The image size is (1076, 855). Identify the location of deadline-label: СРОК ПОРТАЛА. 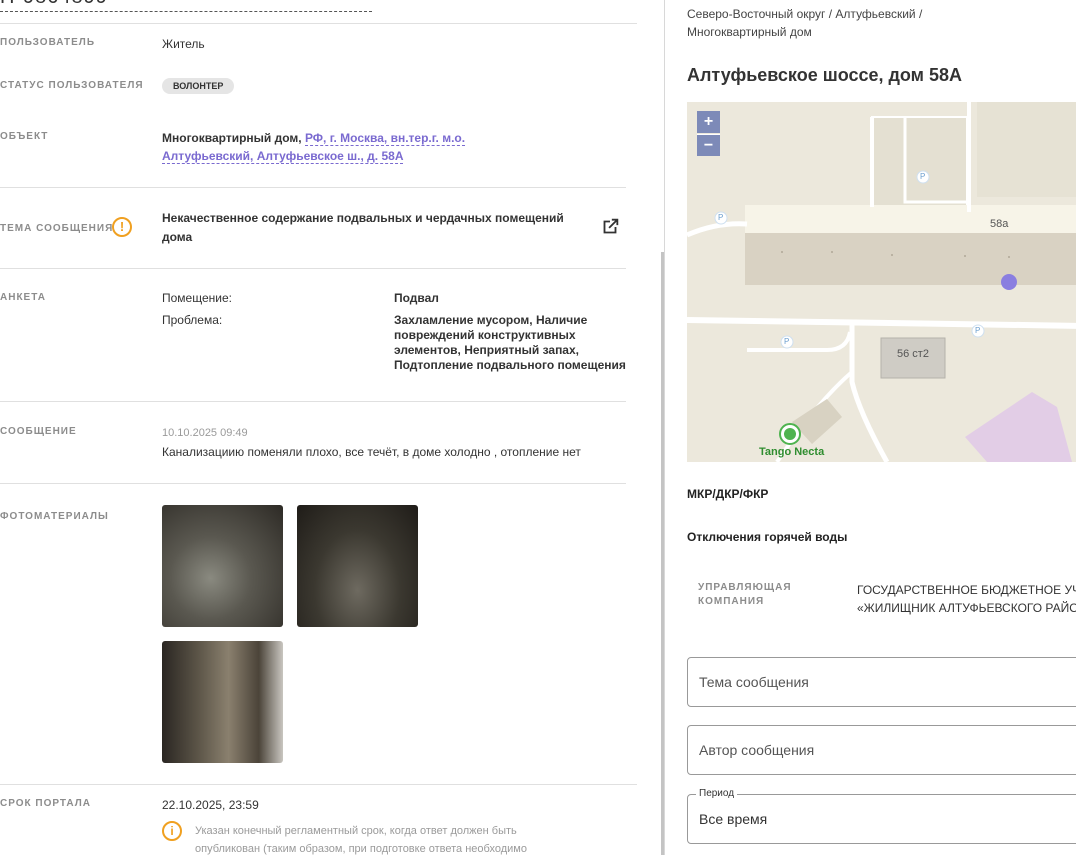
(45, 803).